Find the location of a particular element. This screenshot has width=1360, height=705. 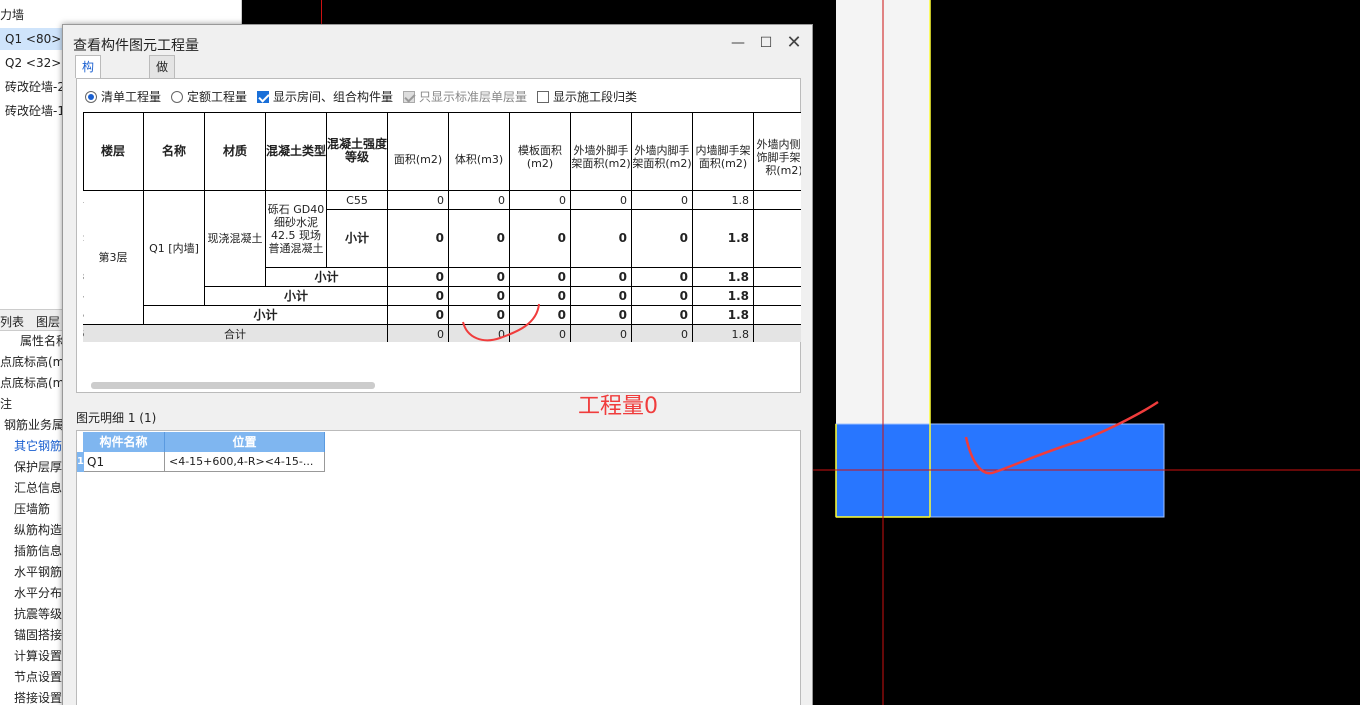

detail-cell-name: Q1 is located at coordinates (124, 462).